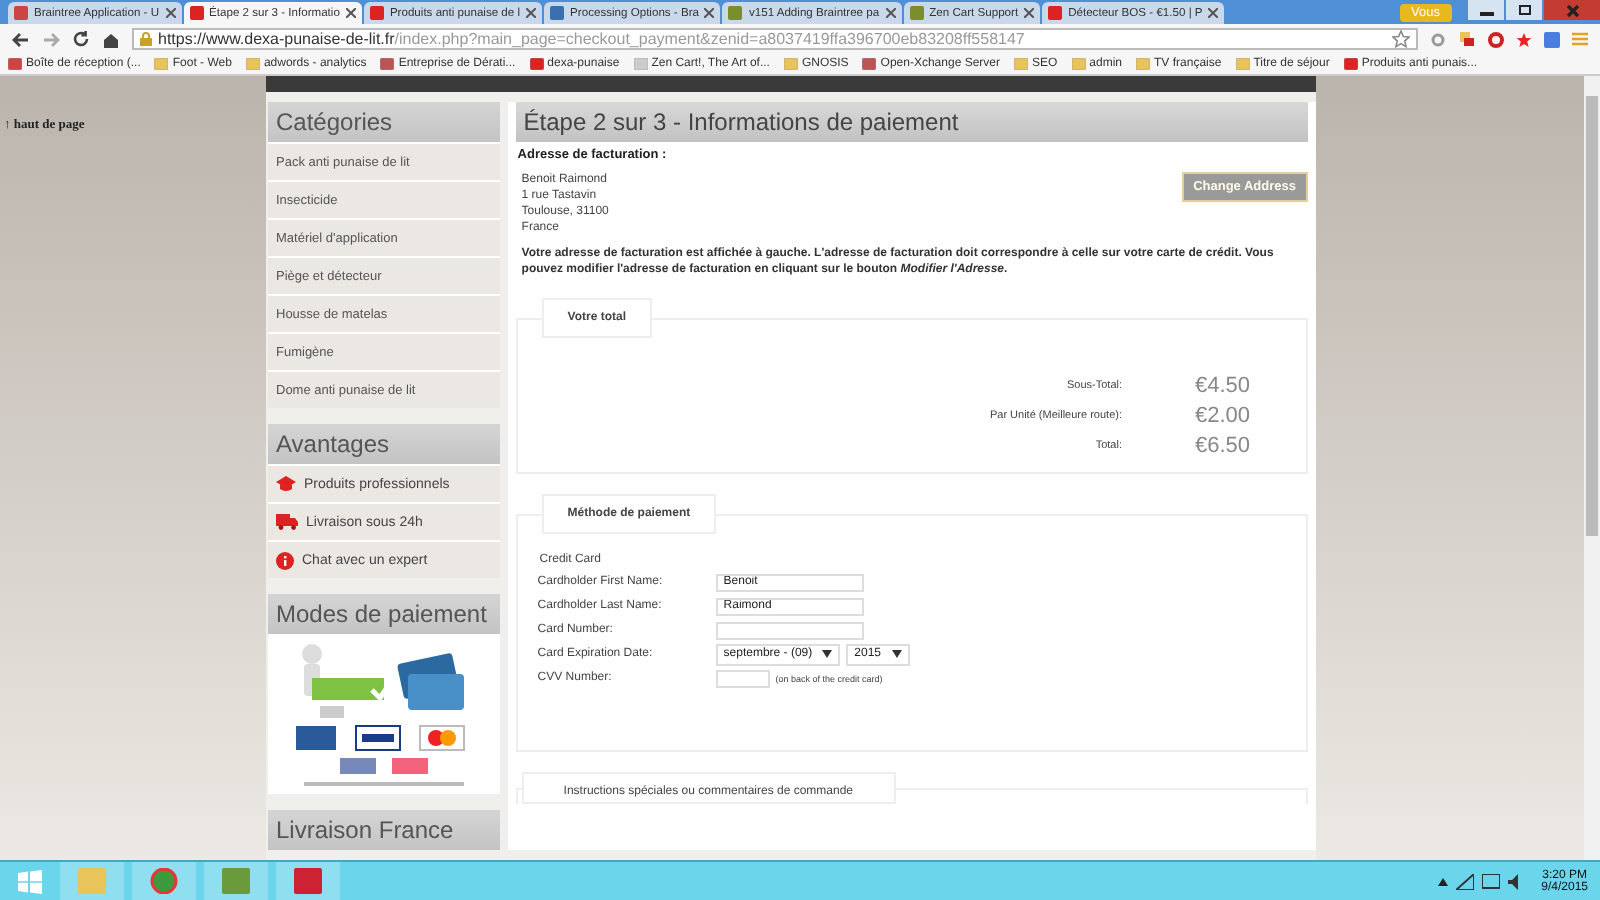  I want to click on sidebar-heading: Livraison France, so click(384, 830).